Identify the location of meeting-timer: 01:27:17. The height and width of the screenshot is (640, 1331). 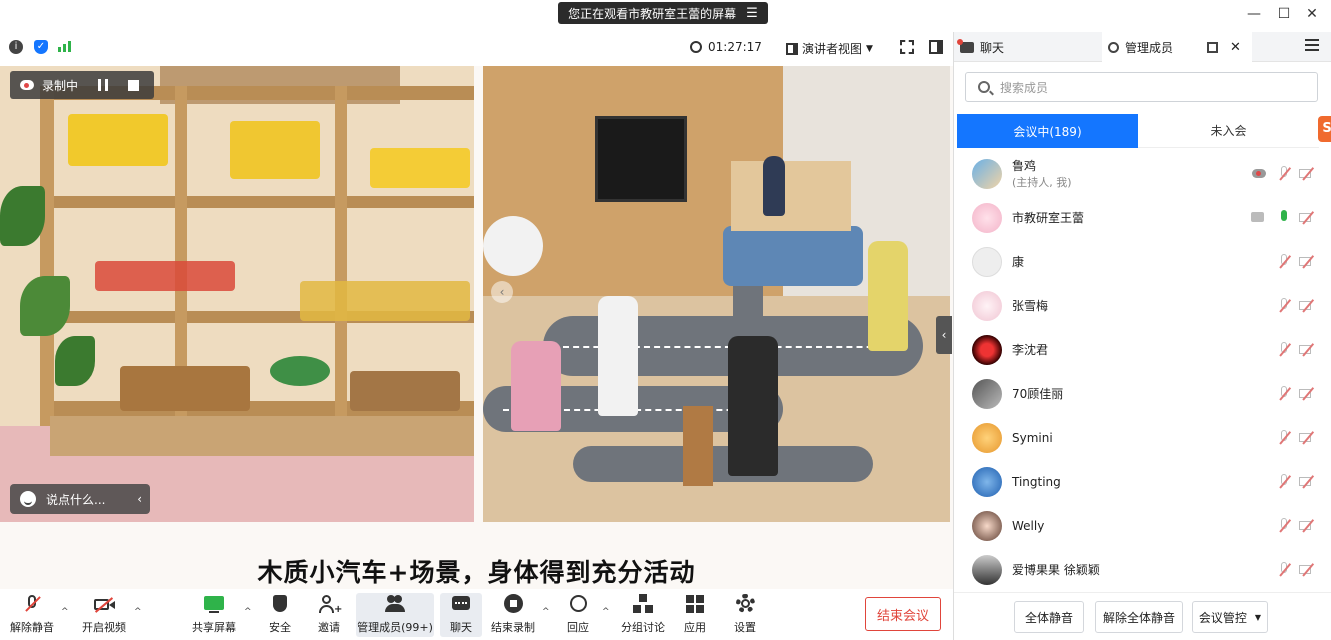
(726, 47).